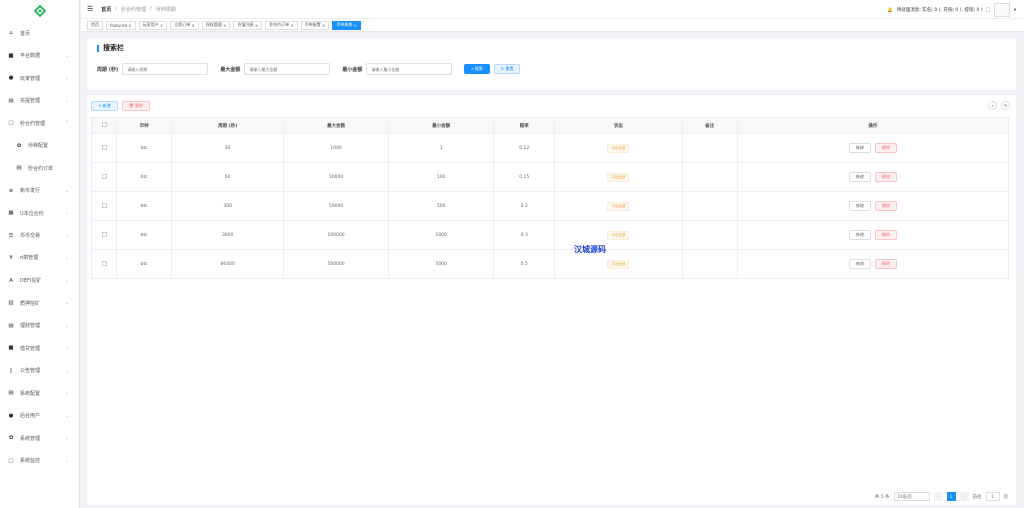 Image resolution: width=1024 pixels, height=508 pixels. I want to click on tag-tab: 首页, so click(95, 25).